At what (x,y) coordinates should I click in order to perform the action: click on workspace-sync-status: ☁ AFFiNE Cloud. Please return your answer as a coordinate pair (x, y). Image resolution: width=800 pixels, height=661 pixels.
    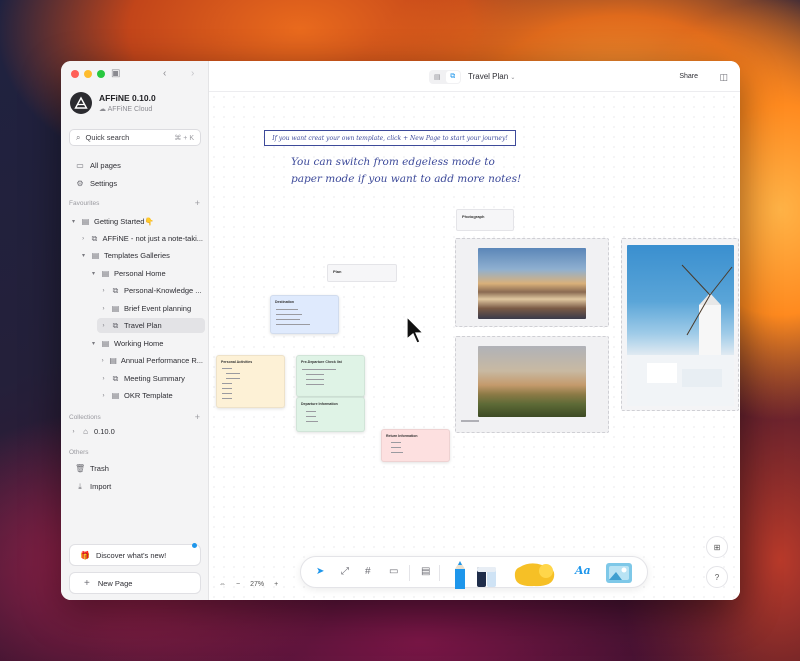
    Looking at the image, I should click on (126, 109).